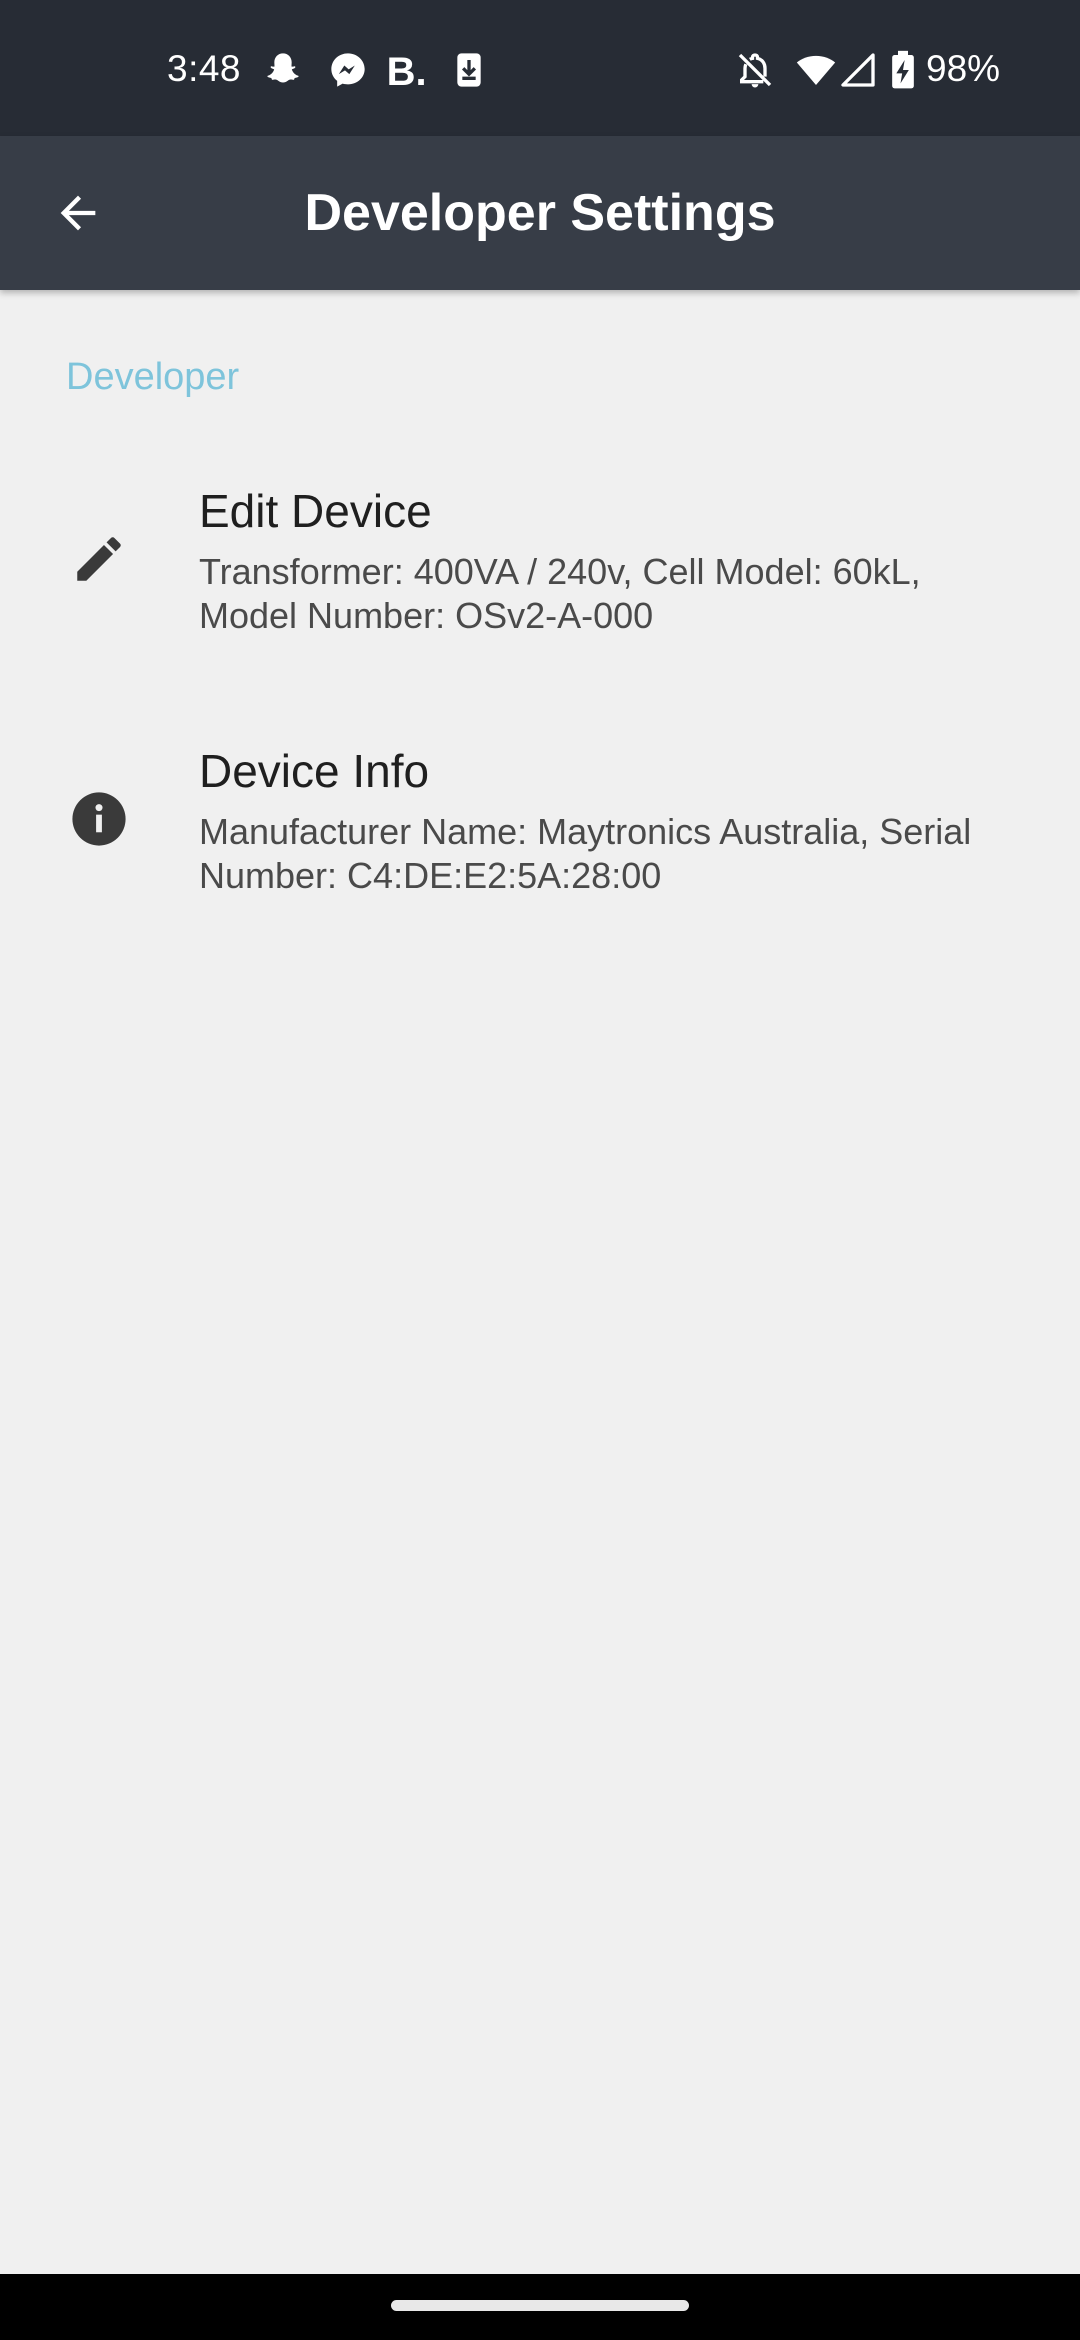 The image size is (1080, 2340). I want to click on pencil-icon, so click(99, 559).